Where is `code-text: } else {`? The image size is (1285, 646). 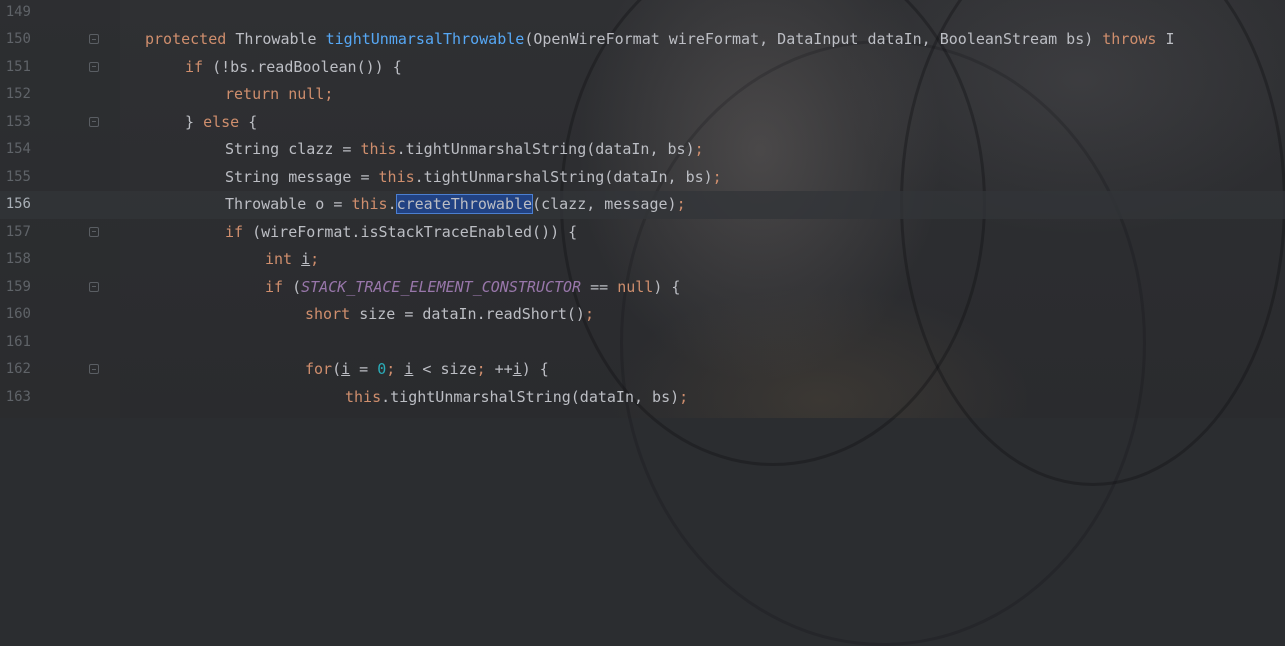 code-text: } else { is located at coordinates (221, 123).